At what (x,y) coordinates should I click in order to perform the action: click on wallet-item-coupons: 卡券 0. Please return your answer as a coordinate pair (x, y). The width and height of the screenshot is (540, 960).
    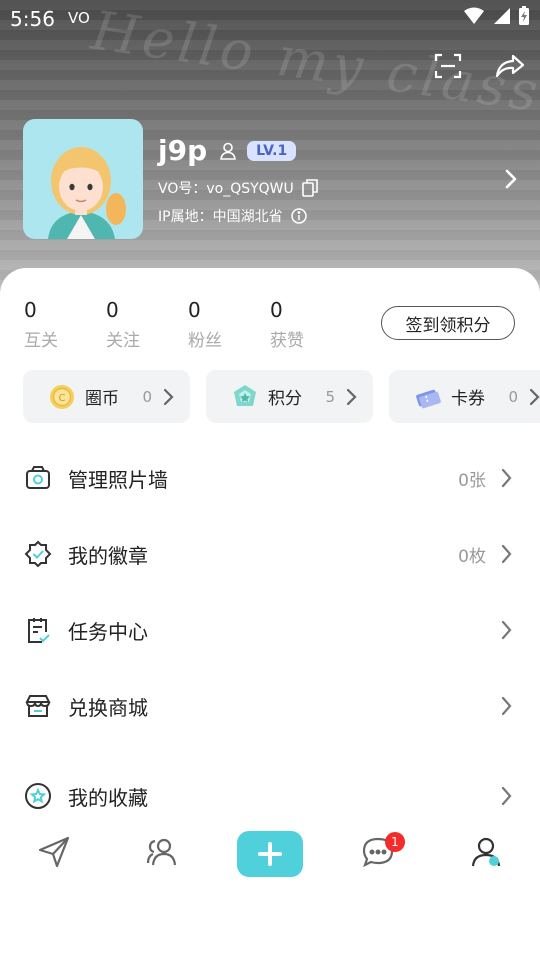
    Looking at the image, I should click on (464, 396).